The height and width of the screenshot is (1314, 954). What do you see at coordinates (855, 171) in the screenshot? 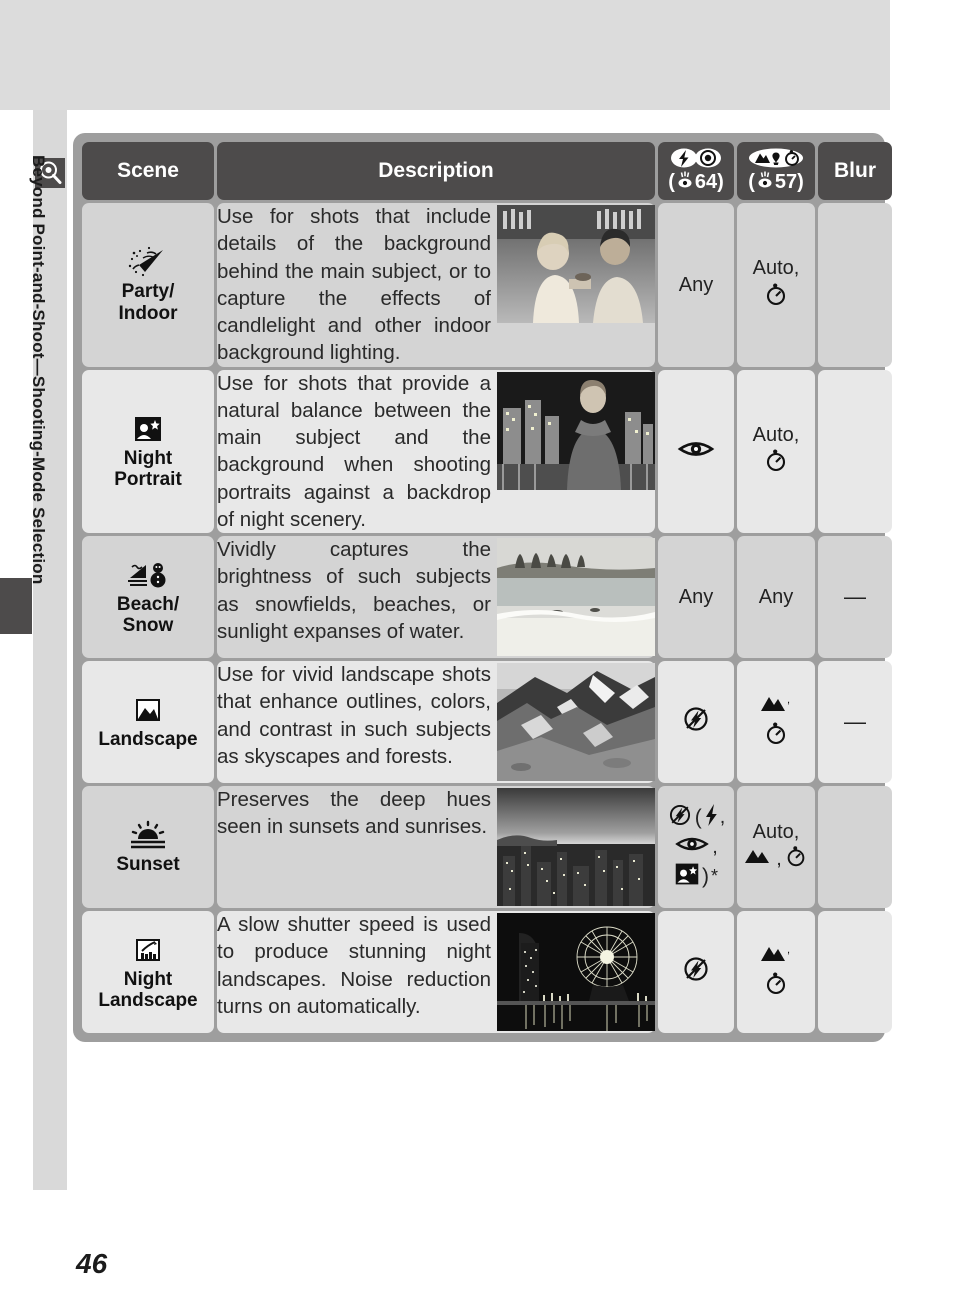
I see `column-header-blur: Blur` at bounding box center [855, 171].